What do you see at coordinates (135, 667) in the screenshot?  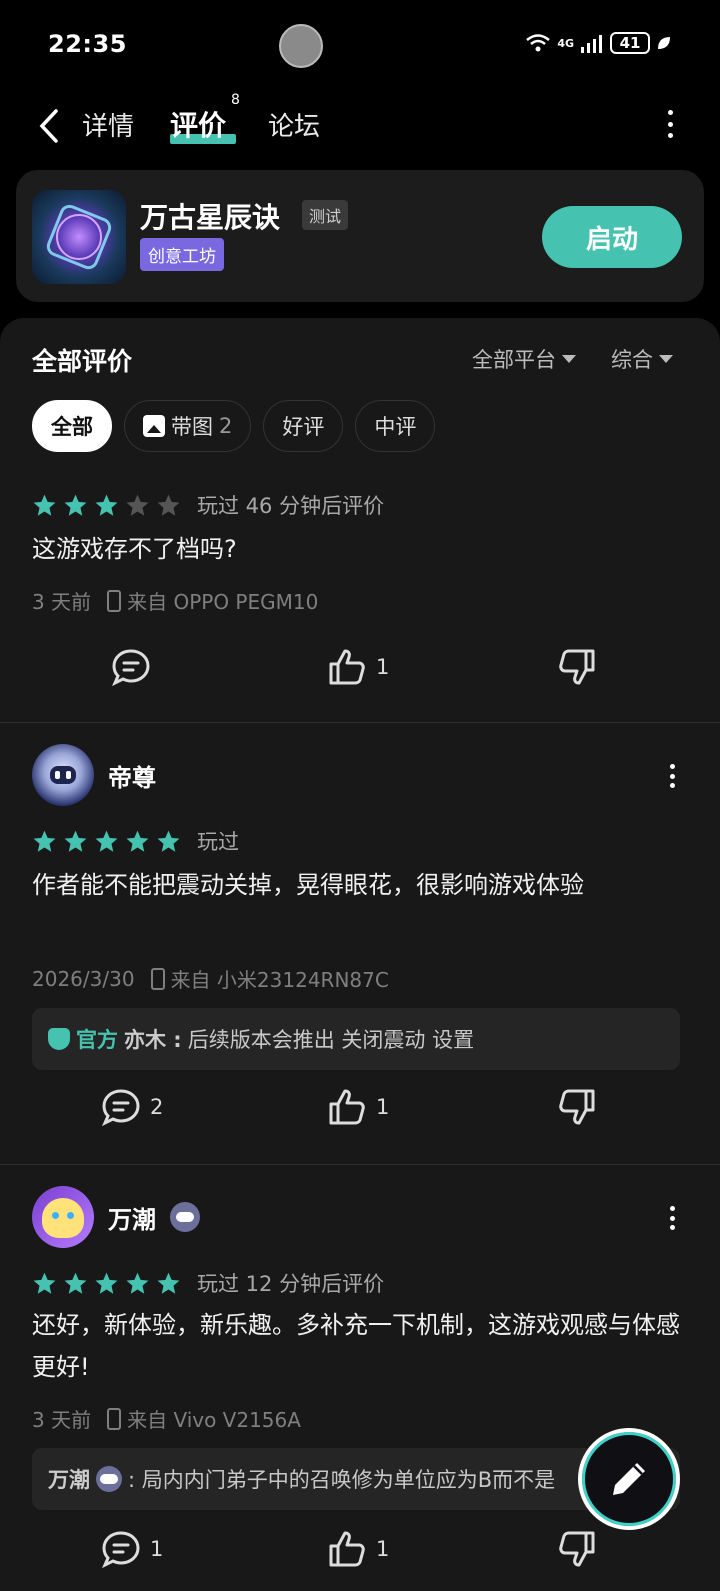 I see `comment-button` at bounding box center [135, 667].